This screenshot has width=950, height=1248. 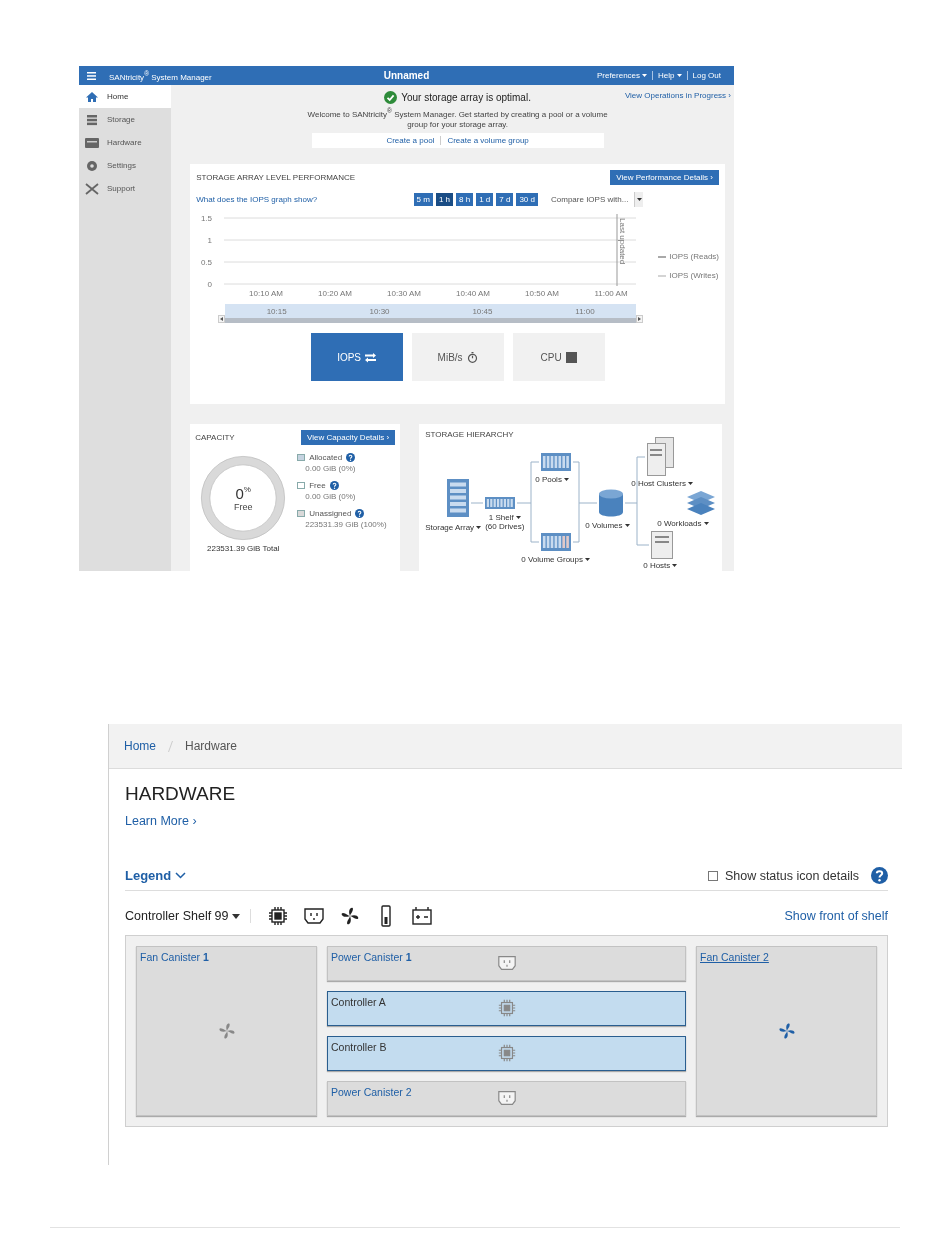 What do you see at coordinates (506, 1053) in the screenshot?
I see `component-tile: Controller B` at bounding box center [506, 1053].